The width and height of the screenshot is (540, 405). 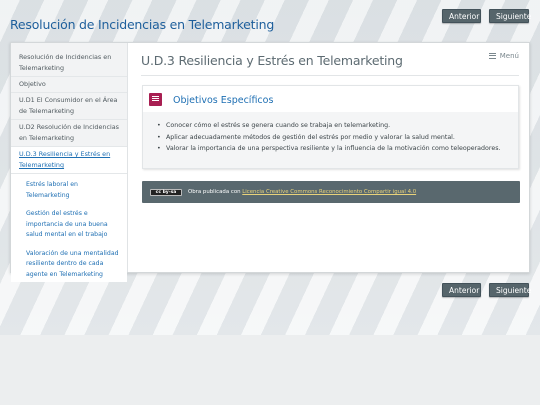 What do you see at coordinates (492, 55) in the screenshot?
I see `hamburger-icon` at bounding box center [492, 55].